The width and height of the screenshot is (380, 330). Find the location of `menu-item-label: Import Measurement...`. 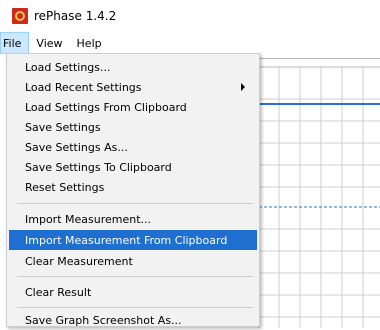

menu-item-label: Import Measurement... is located at coordinates (88, 219).